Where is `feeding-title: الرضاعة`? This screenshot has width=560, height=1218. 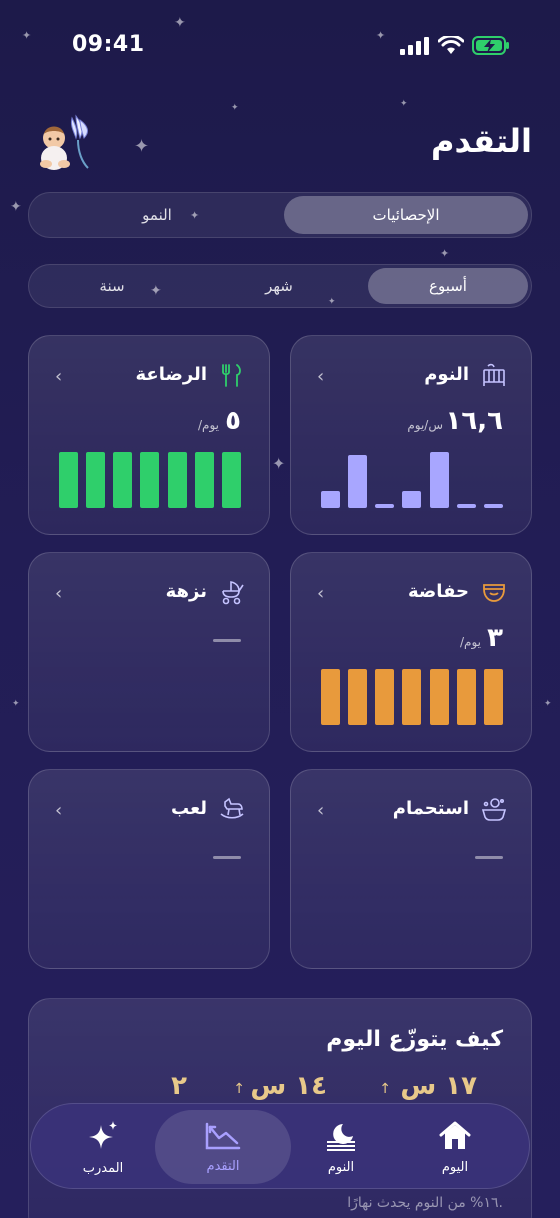 feeding-title: الرضاعة is located at coordinates (171, 374).